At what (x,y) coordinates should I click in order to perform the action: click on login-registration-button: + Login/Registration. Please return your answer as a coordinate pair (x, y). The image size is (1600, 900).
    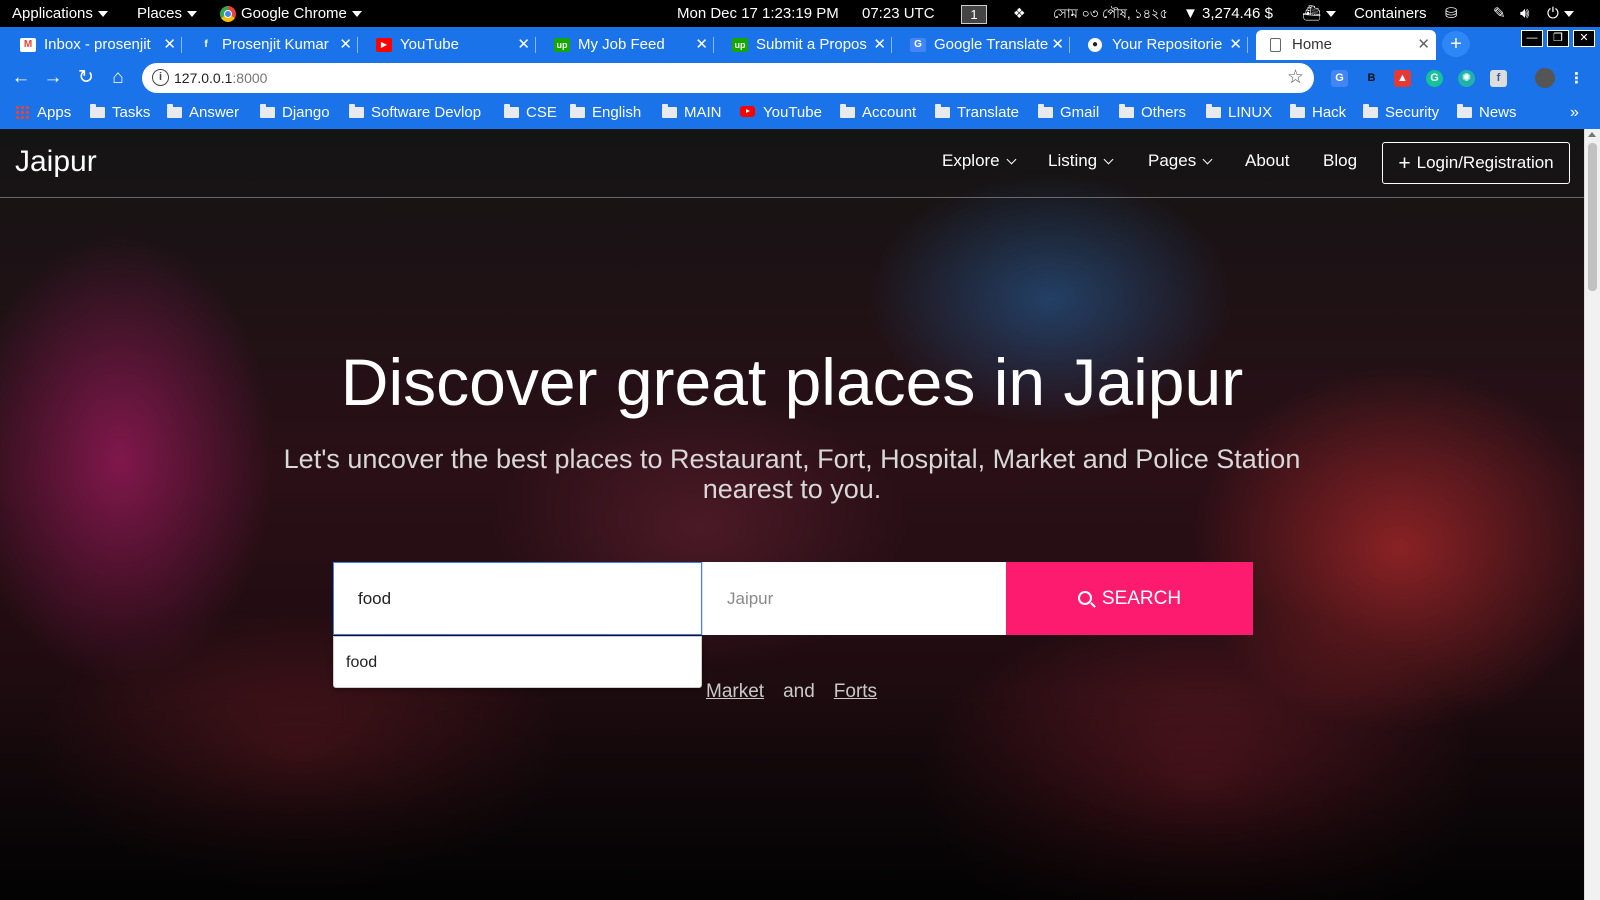
    Looking at the image, I should click on (1476, 163).